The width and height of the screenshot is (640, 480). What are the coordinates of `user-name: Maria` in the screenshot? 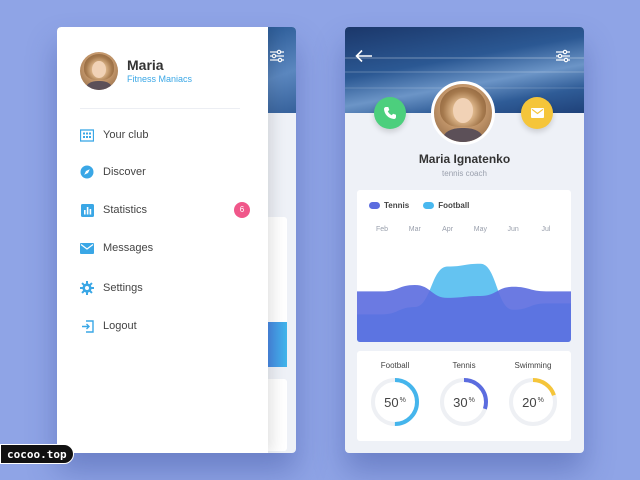 It's located at (145, 65).